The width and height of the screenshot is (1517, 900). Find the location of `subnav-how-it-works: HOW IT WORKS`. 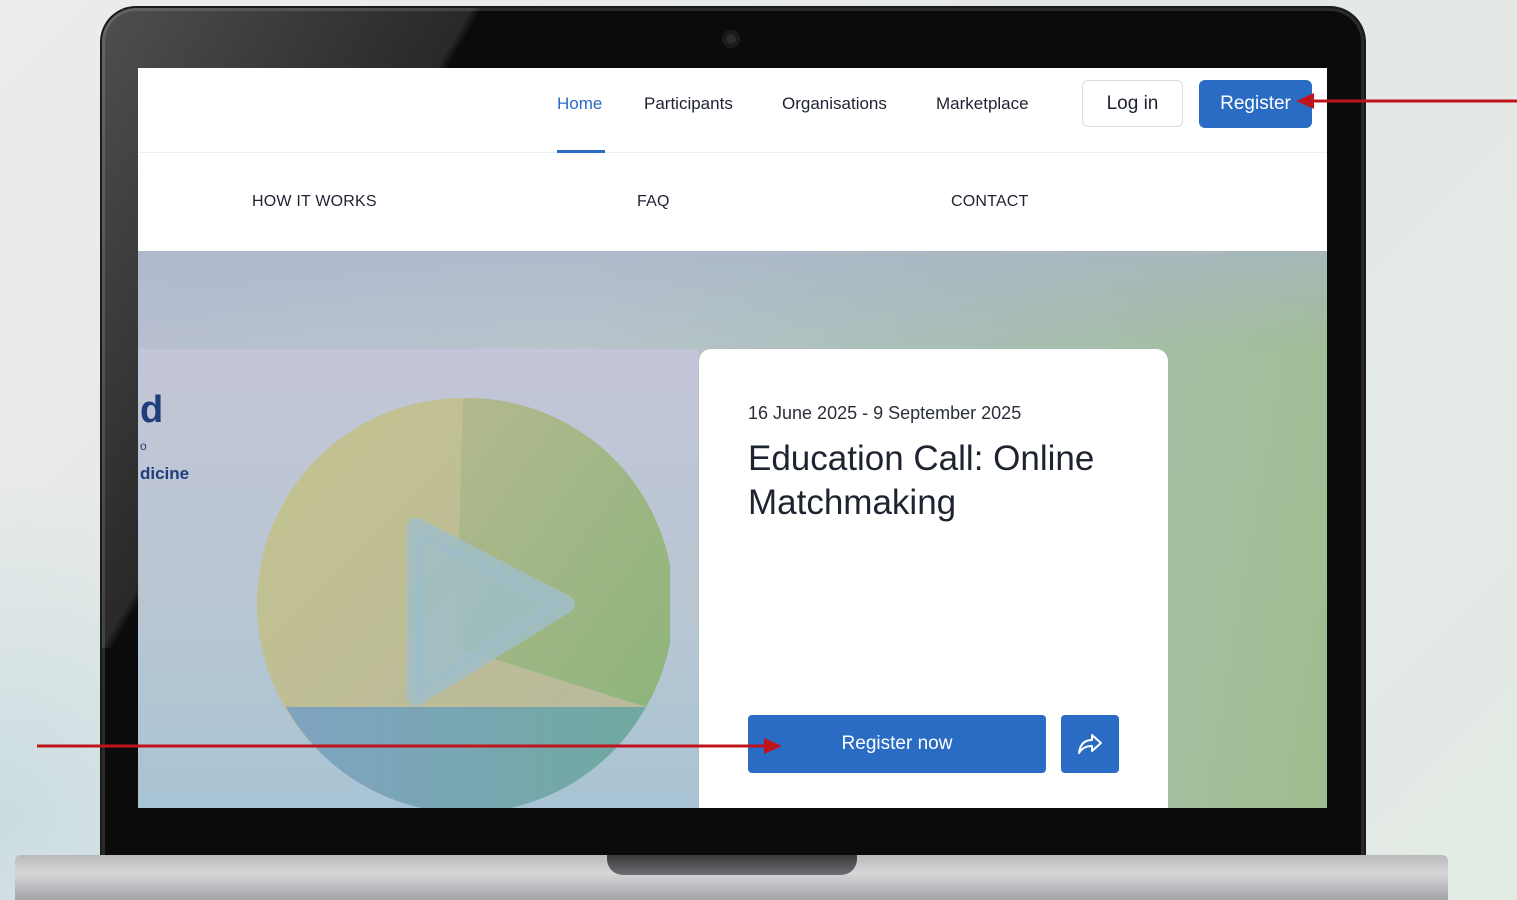

subnav-how-it-works: HOW IT WORKS is located at coordinates (314, 202).